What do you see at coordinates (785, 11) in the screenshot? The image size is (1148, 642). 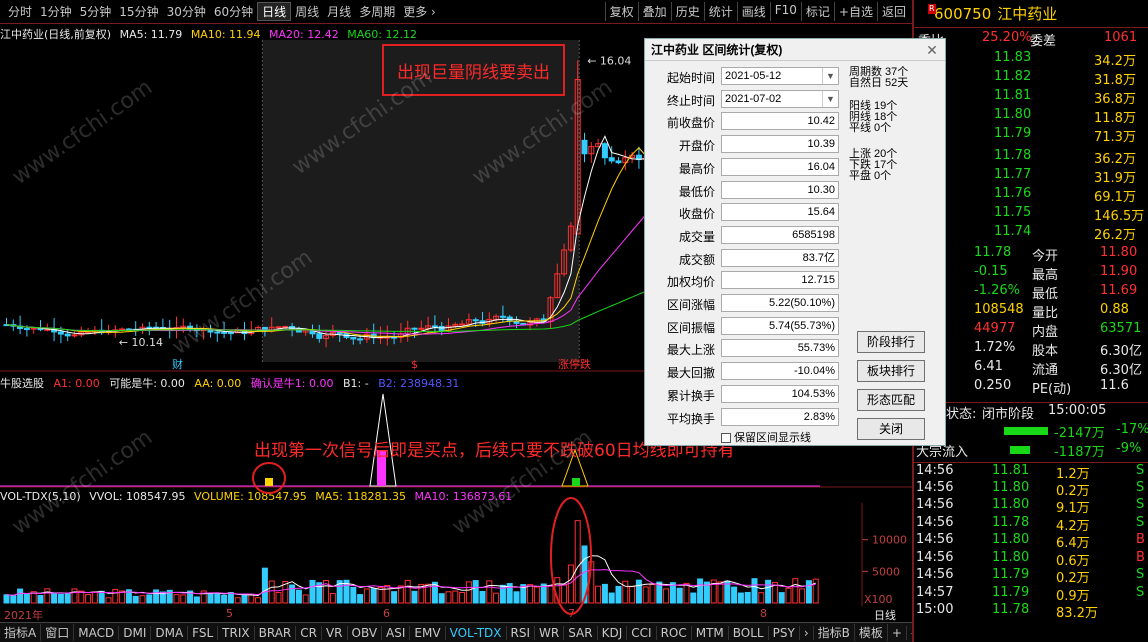 I see `tool-button: F10` at bounding box center [785, 11].